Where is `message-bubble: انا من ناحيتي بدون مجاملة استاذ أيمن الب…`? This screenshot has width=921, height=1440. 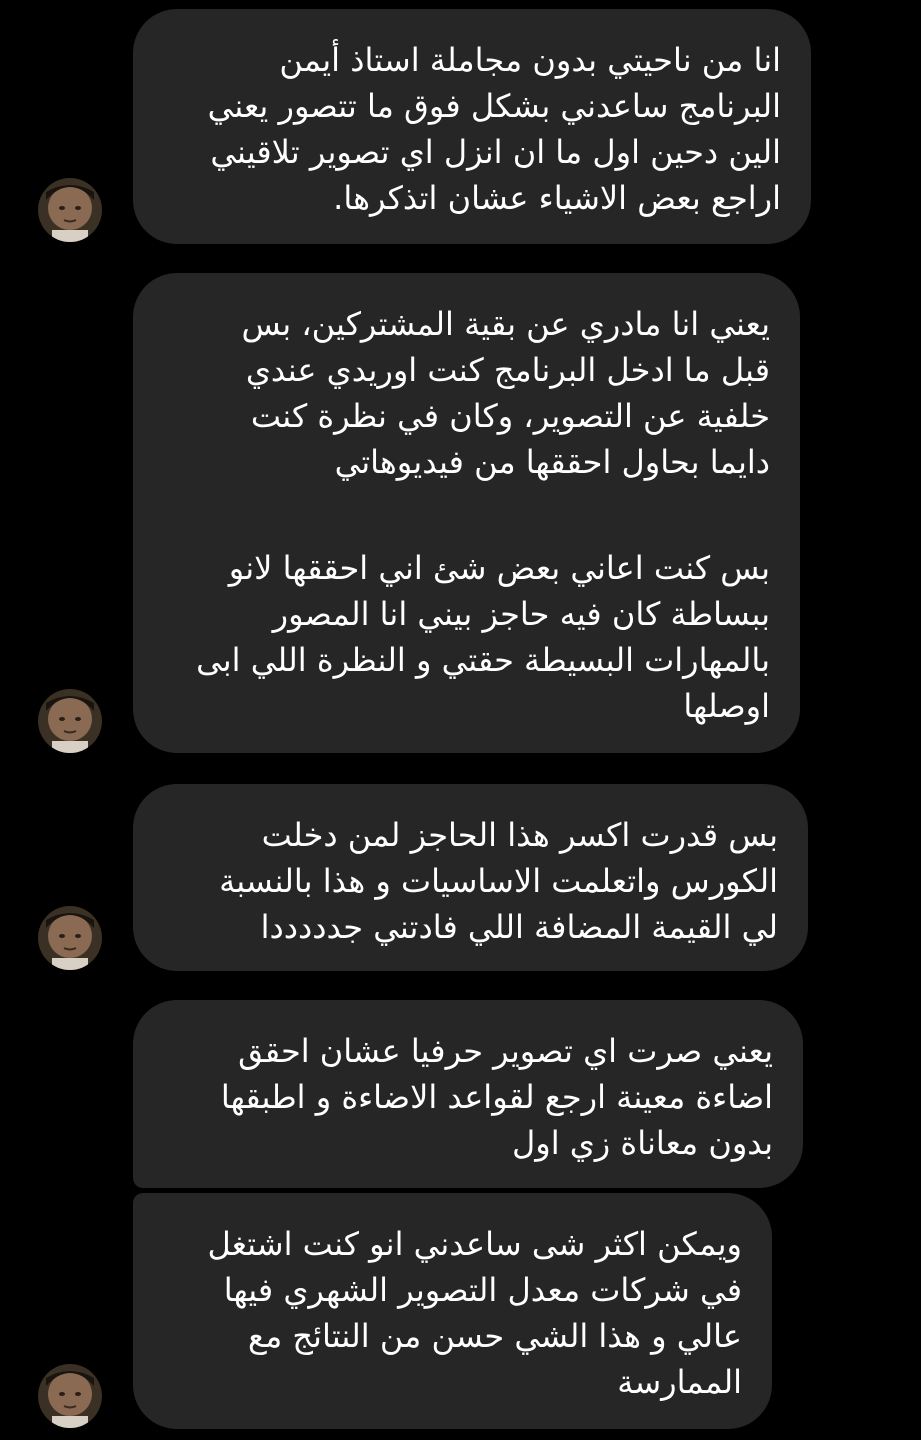 message-bubble: انا من ناحيتي بدون مجاملة استاذ أيمن الب… is located at coordinates (472, 126).